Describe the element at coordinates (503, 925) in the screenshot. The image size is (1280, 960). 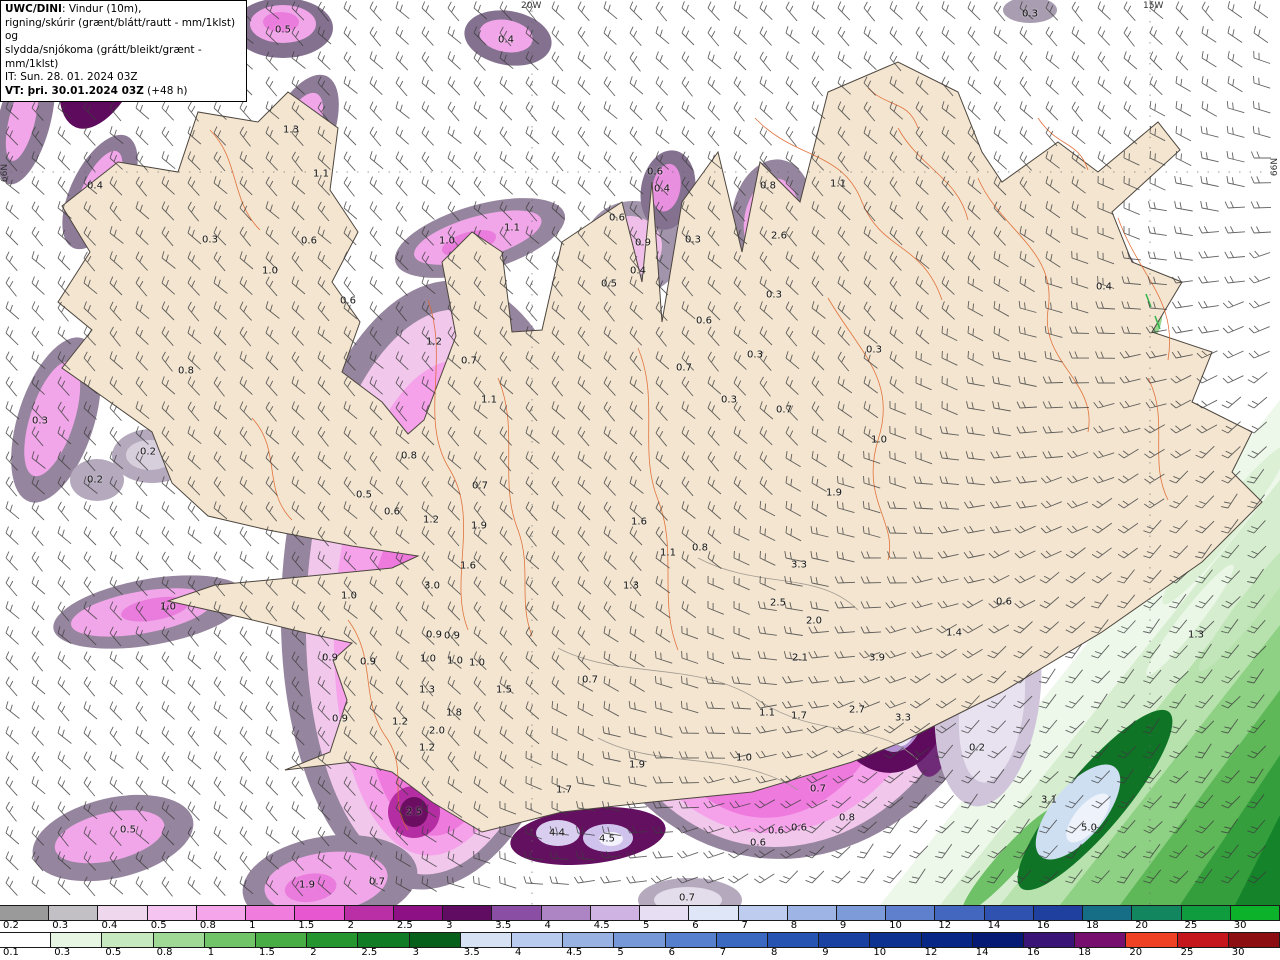
I see `snow-scale-tick-label: 3.5` at that location.